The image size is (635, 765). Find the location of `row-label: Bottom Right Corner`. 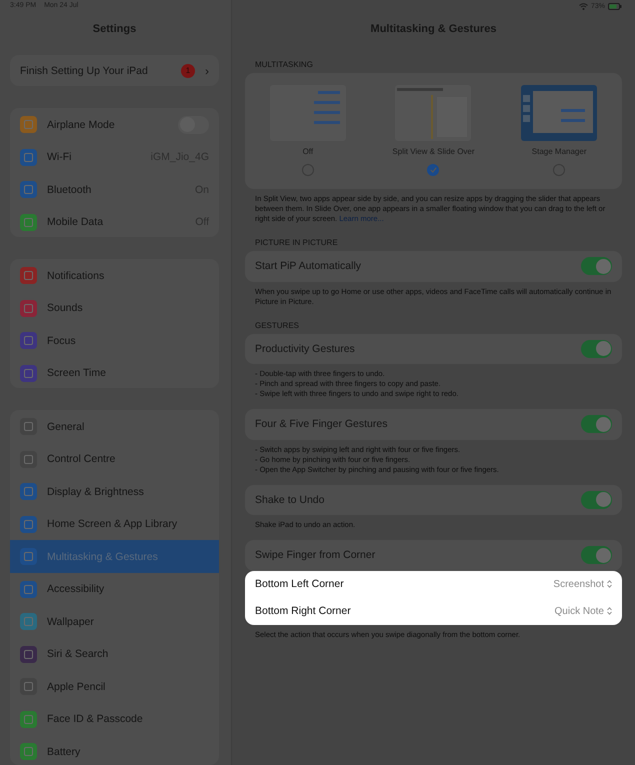

row-label: Bottom Right Corner is located at coordinates (303, 611).